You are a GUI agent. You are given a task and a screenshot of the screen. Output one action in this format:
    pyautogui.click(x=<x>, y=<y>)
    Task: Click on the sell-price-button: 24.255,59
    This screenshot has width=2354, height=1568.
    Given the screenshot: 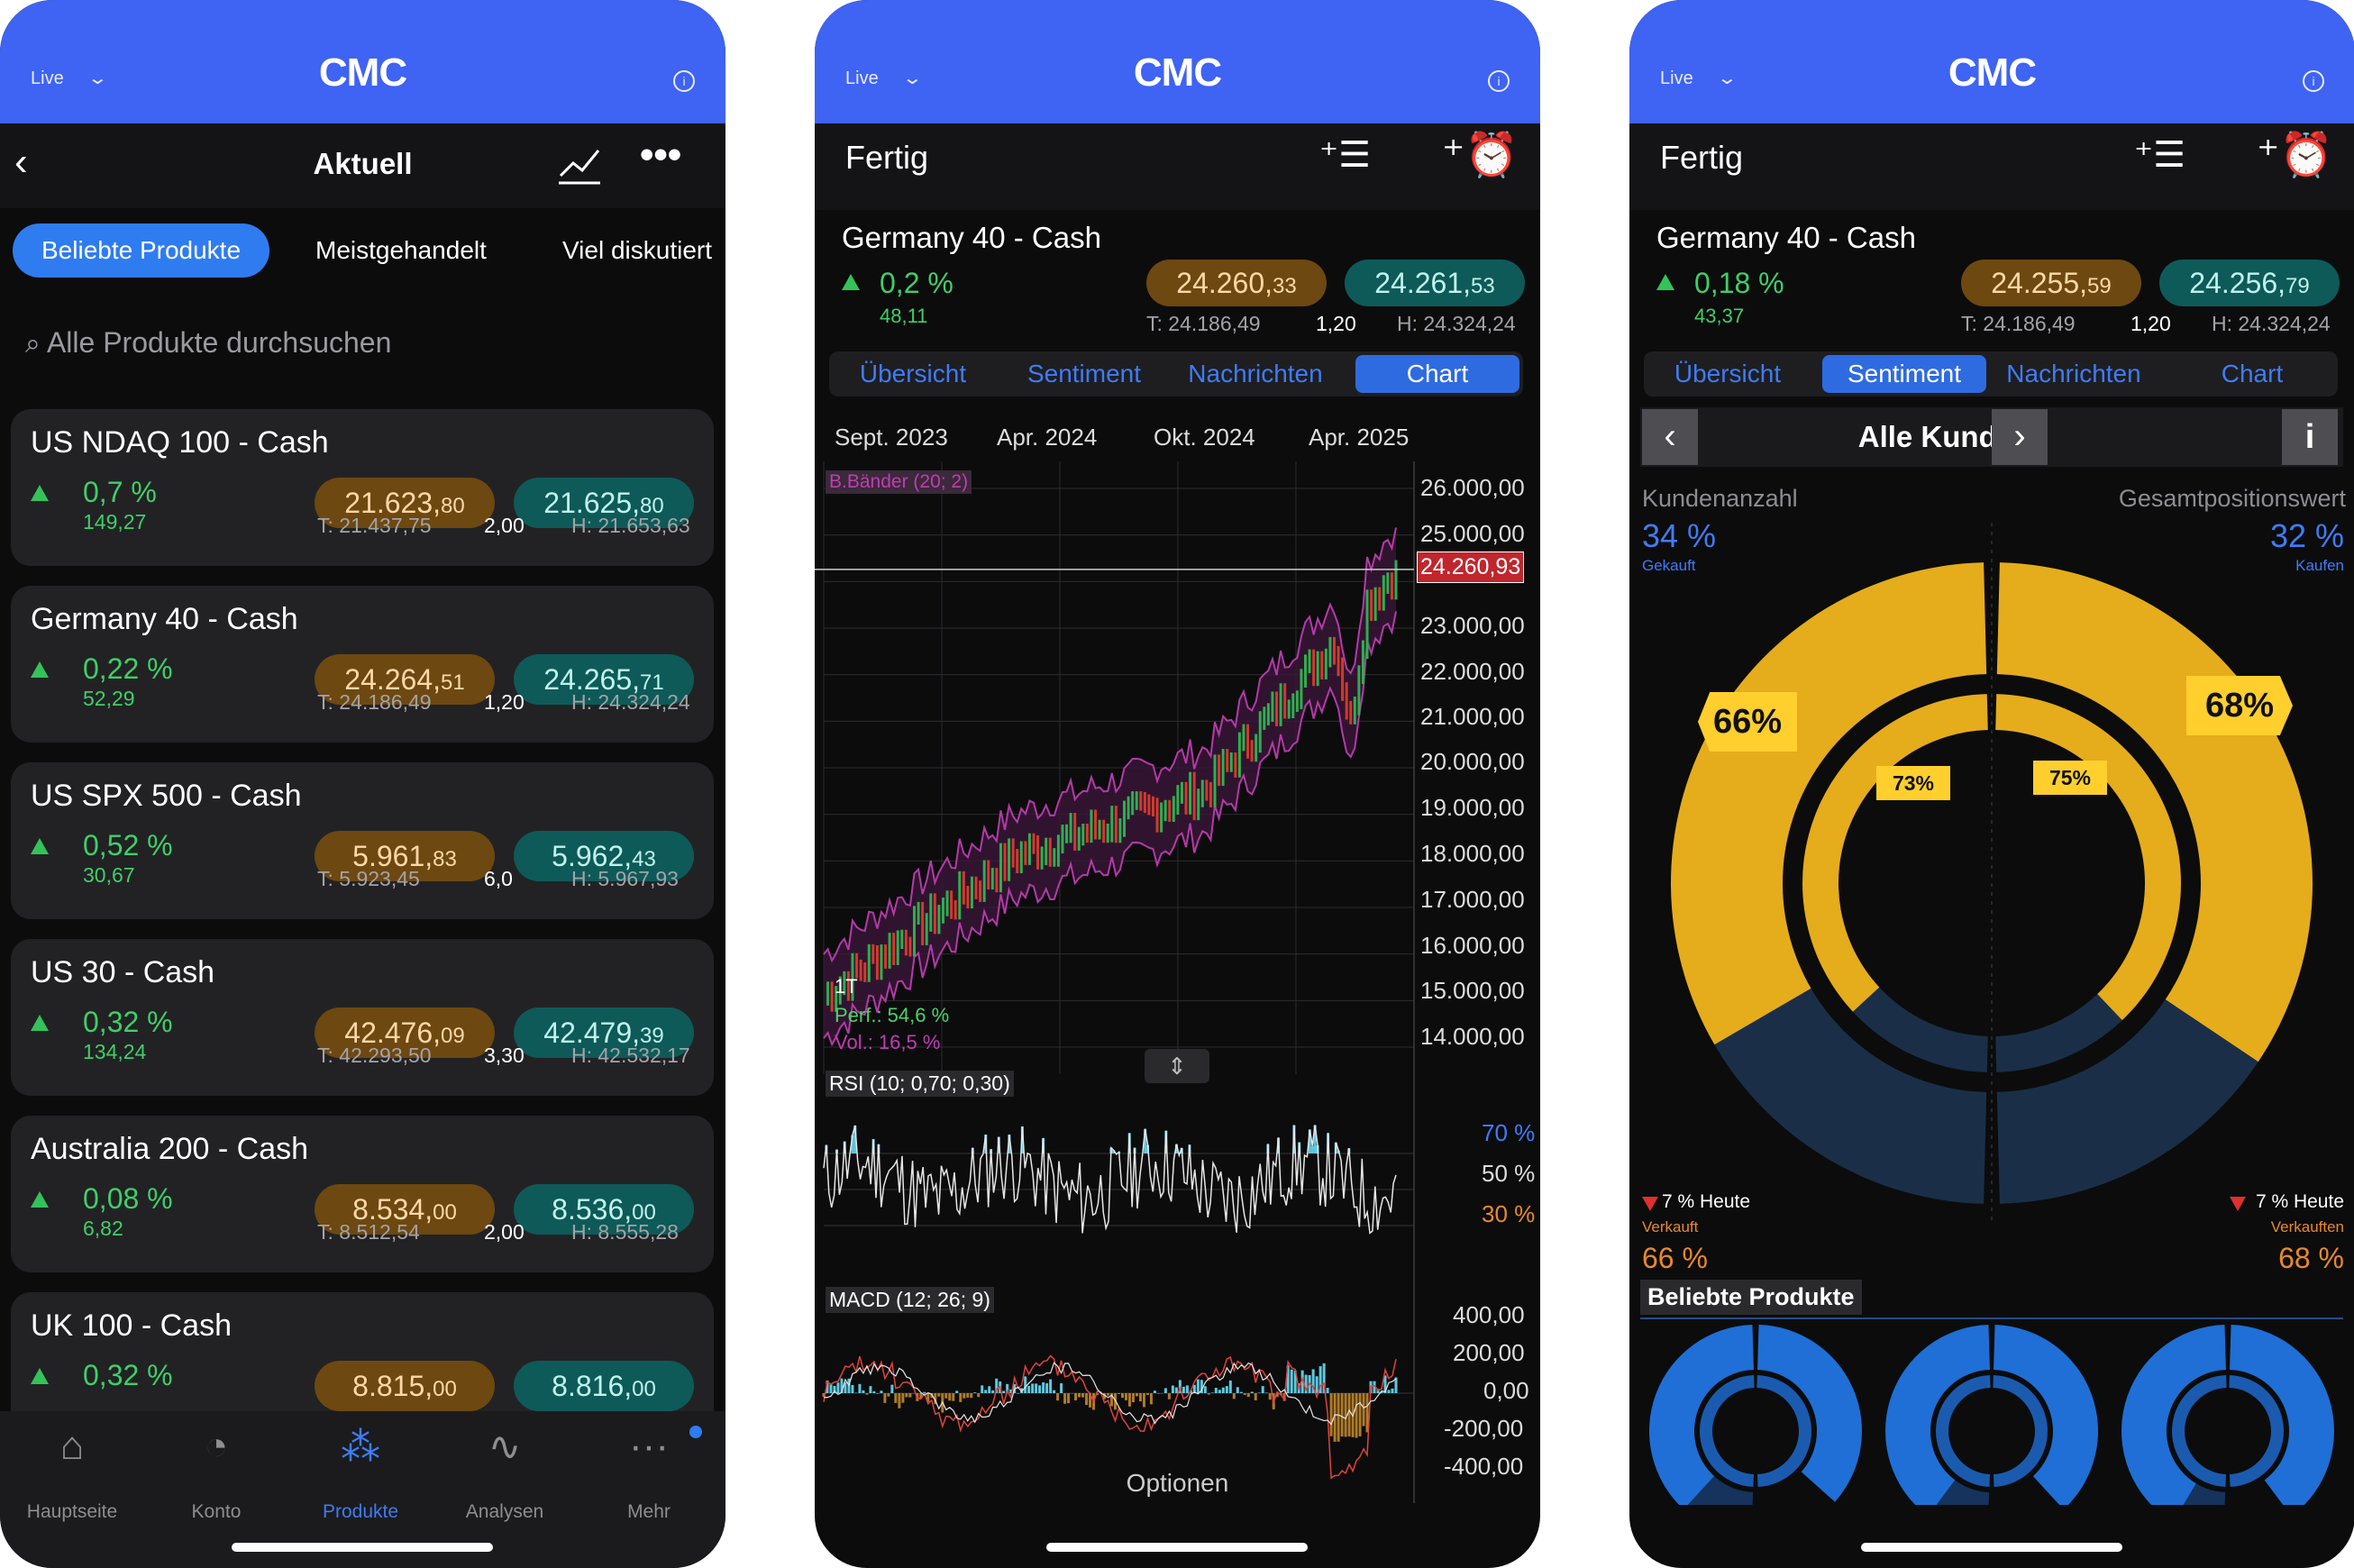 What is the action you would take?
    pyautogui.click(x=2051, y=283)
    